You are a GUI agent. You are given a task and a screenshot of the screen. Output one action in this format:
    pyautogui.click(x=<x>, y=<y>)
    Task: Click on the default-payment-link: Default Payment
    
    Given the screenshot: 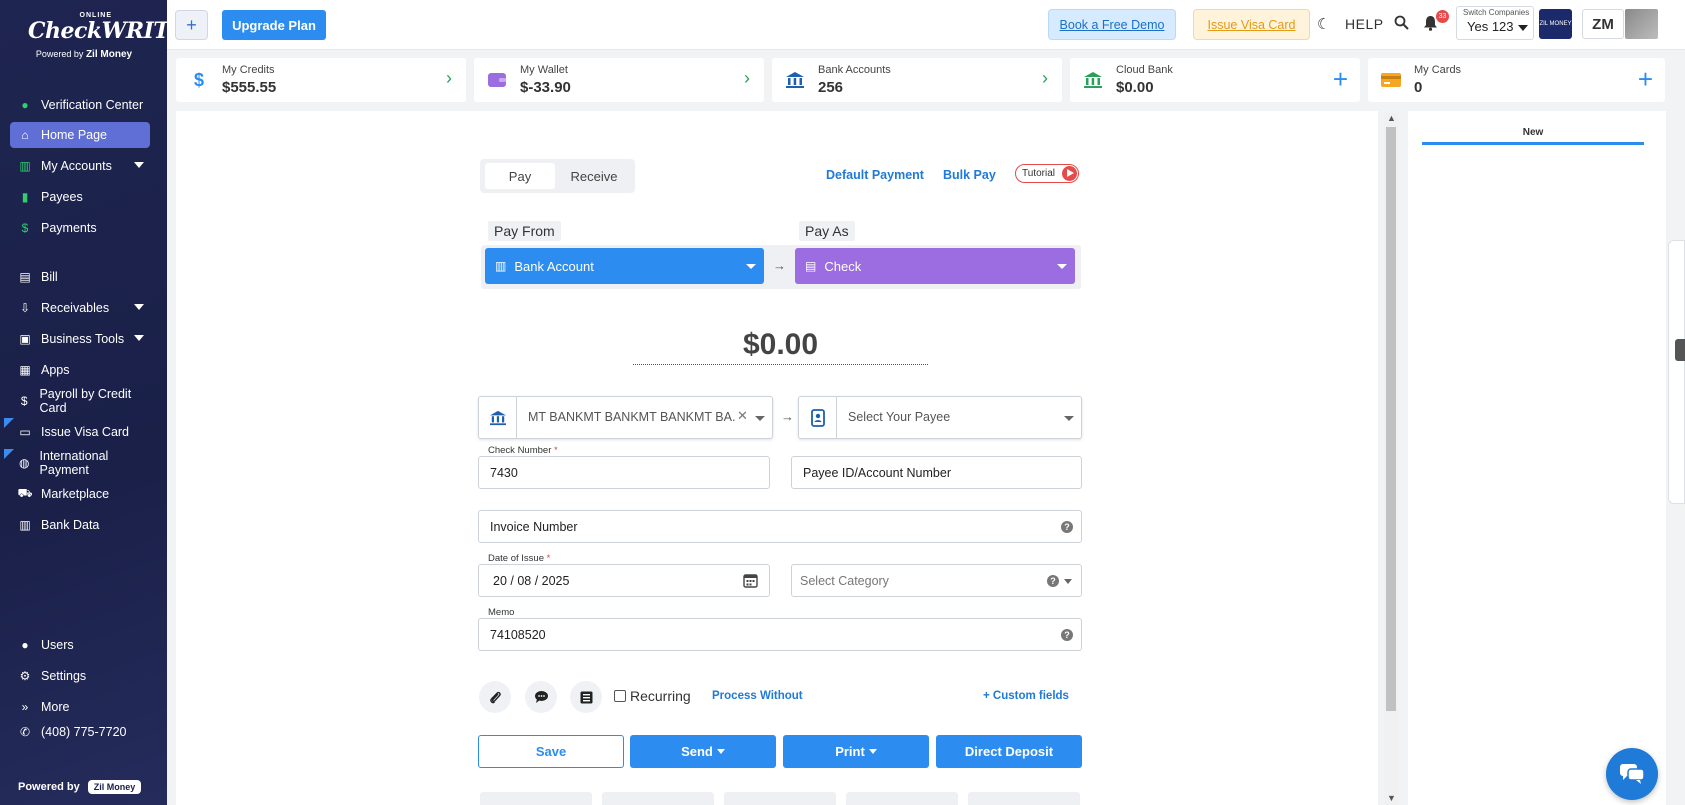 What is the action you would take?
    pyautogui.click(x=875, y=175)
    